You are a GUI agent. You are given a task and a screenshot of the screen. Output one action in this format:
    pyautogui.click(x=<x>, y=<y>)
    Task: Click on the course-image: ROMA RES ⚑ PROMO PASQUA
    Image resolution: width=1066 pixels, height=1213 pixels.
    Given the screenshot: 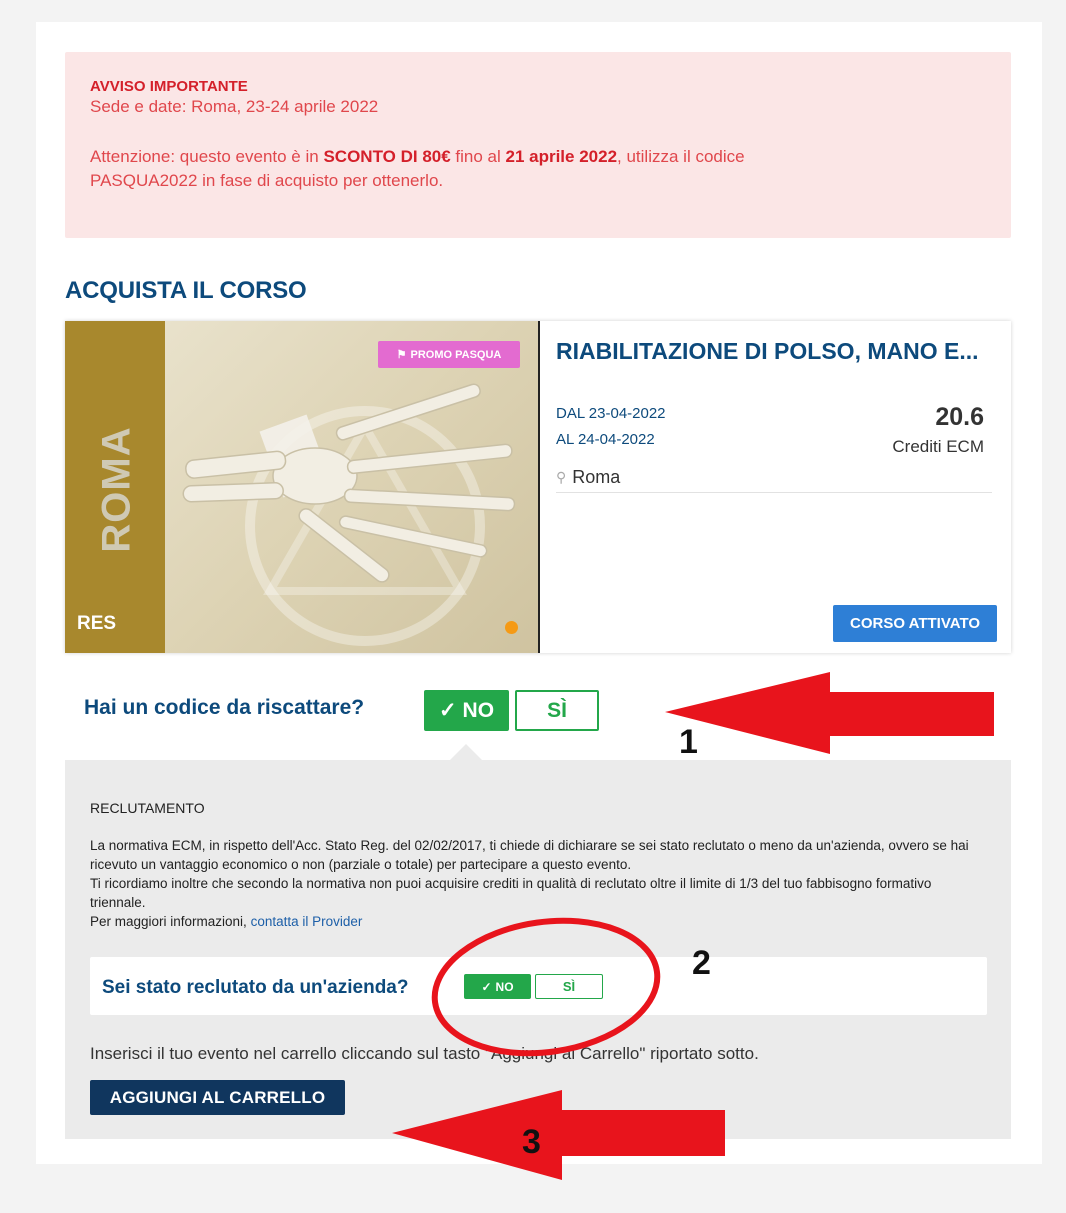 What is the action you would take?
    pyautogui.click(x=301, y=487)
    